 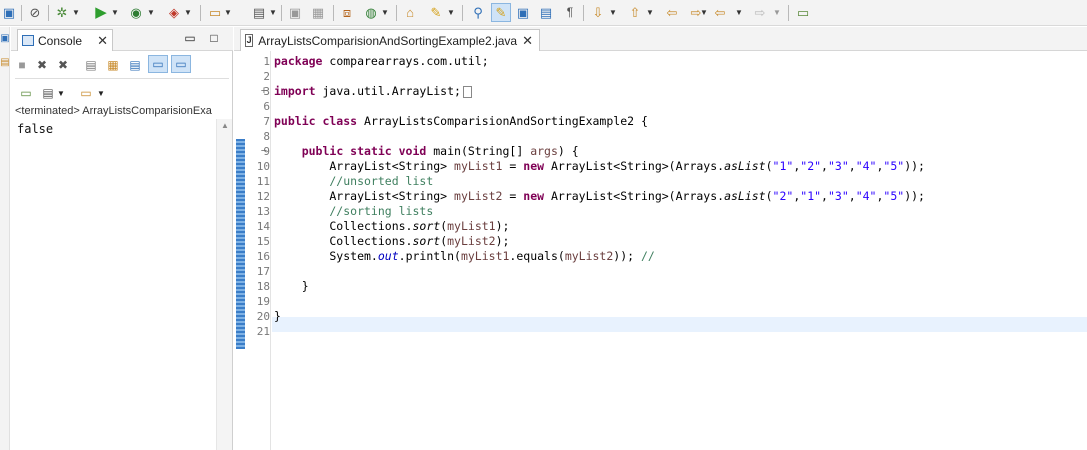 What do you see at coordinates (158, 64) in the screenshot?
I see `show-on-output-icon: ▭` at bounding box center [158, 64].